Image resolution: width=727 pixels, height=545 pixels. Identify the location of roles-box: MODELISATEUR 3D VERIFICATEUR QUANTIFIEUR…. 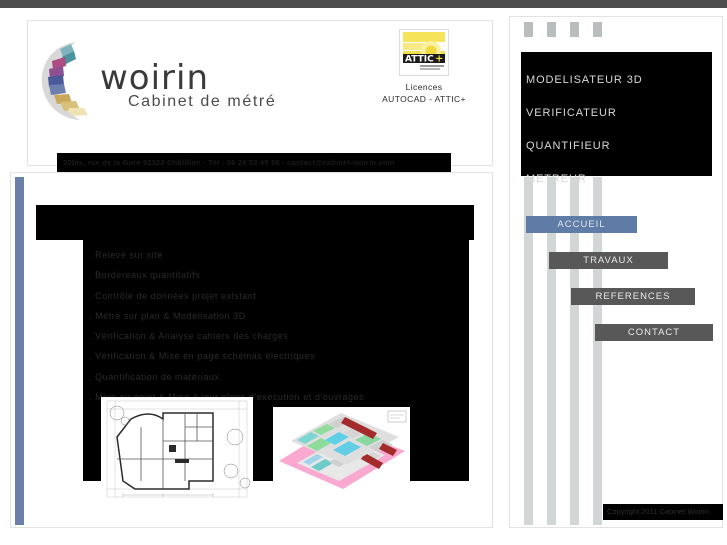
(616, 118).